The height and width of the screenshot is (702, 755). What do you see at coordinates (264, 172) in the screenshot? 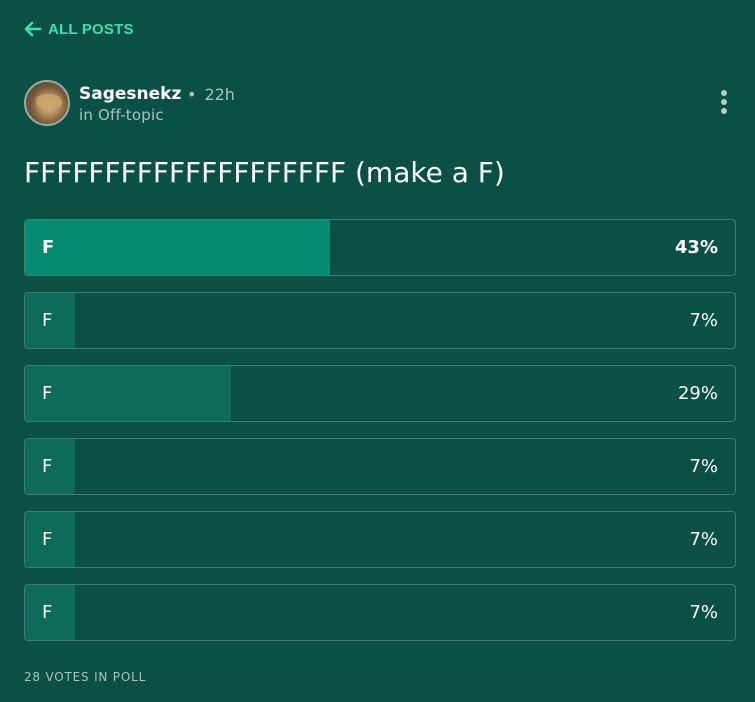
I see `post-title: FFFFFFFFFFFFFFFFFFFF (make a F)` at bounding box center [264, 172].